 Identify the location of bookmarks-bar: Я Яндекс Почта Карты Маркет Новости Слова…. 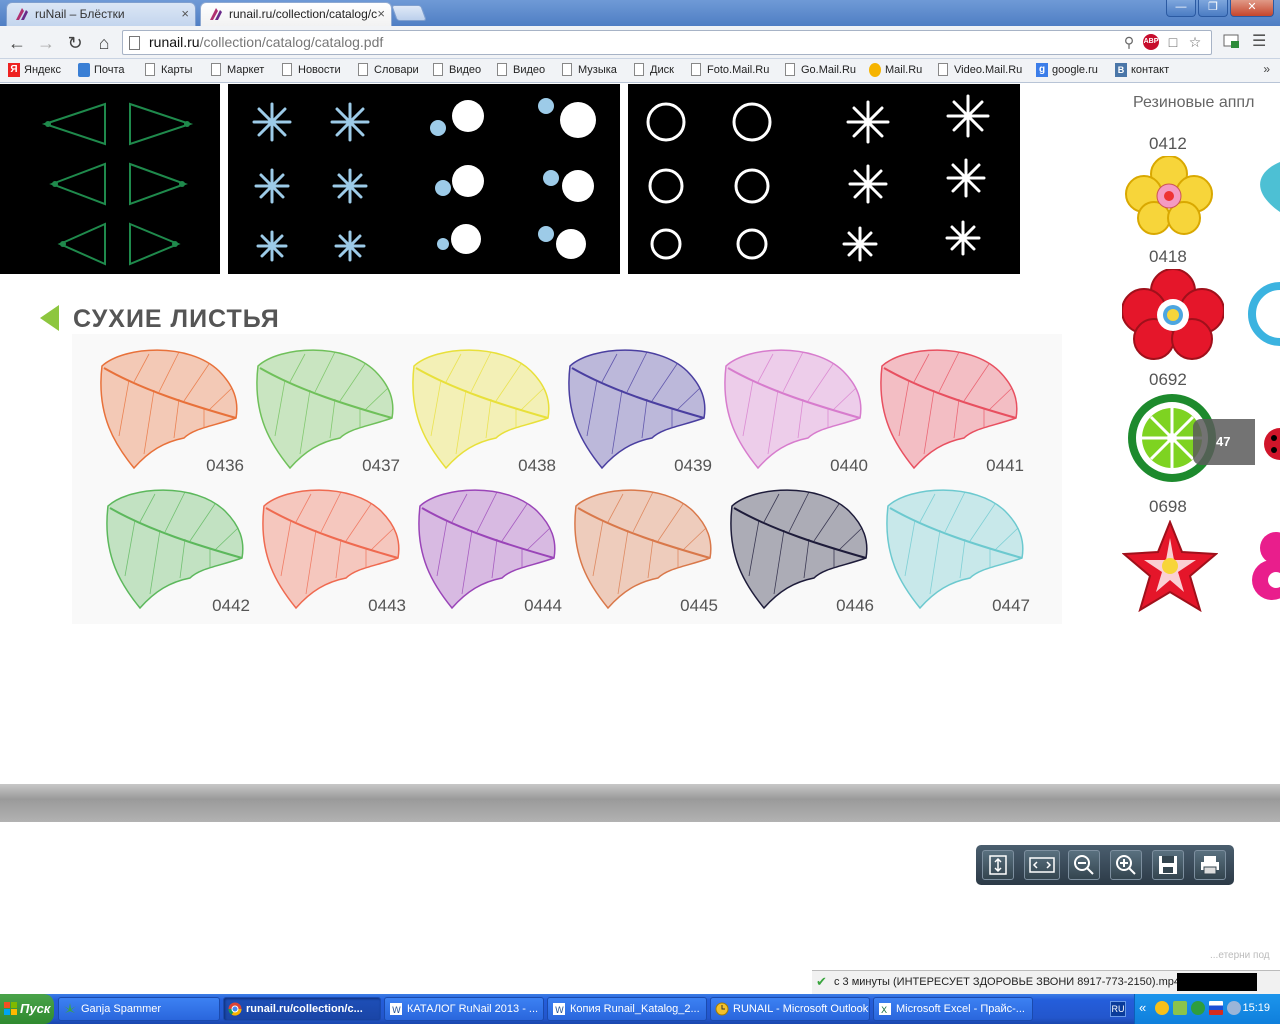
(640, 71).